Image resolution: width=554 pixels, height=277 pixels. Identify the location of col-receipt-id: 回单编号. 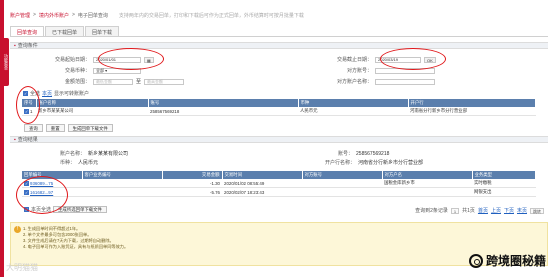
(52, 175).